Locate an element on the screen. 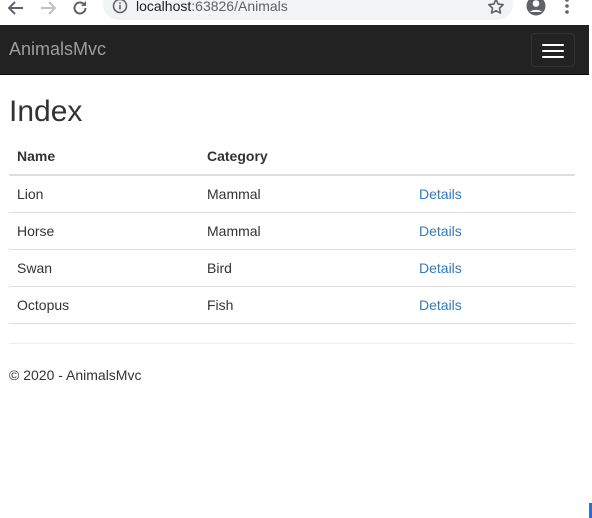 The height and width of the screenshot is (518, 592). forward-arrow-icon is located at coordinates (48, 8).